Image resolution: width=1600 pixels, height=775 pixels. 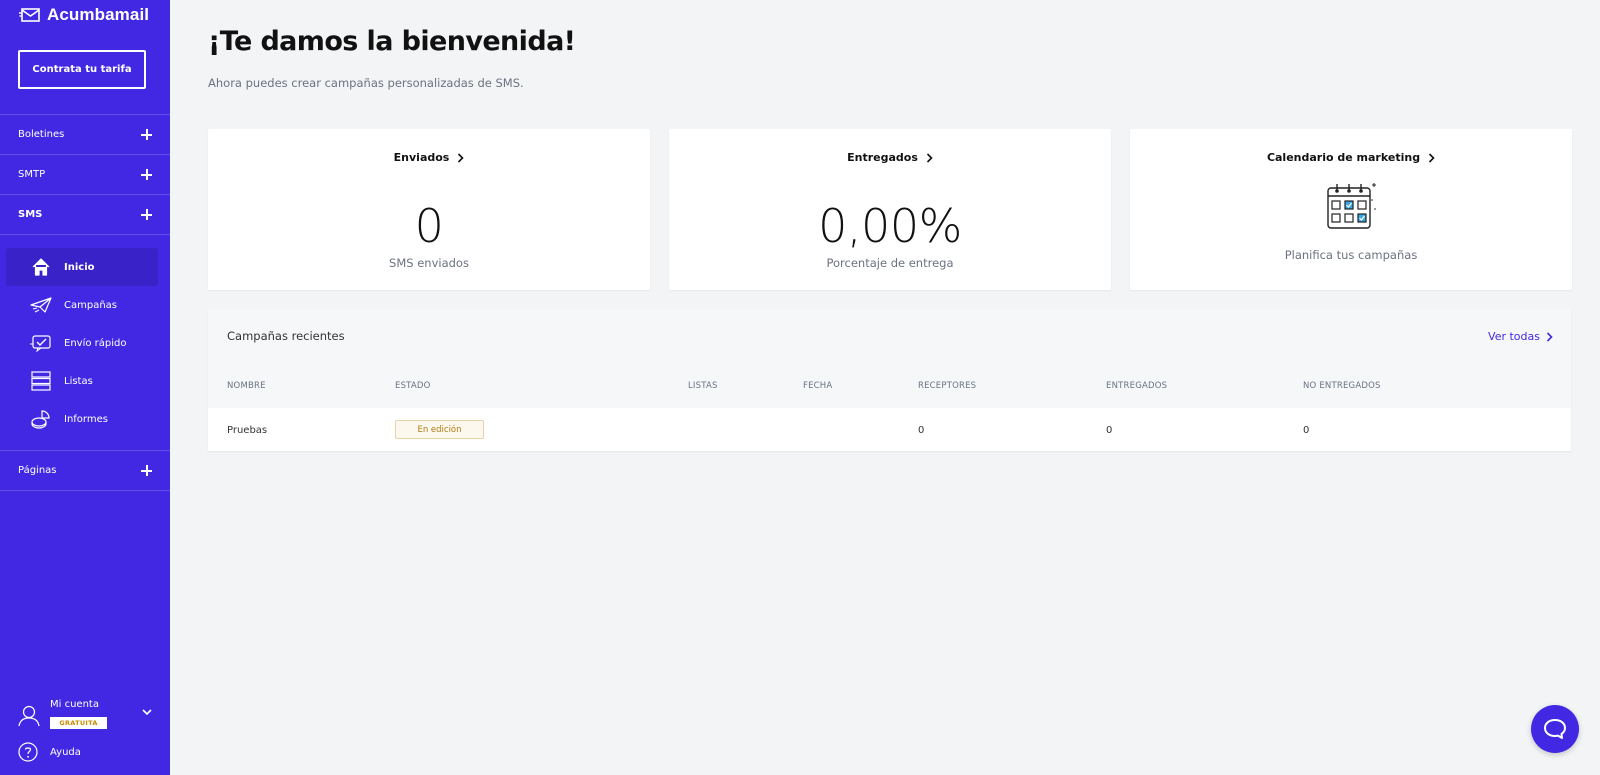 What do you see at coordinates (37, 470) in the screenshot?
I see `section-label: Páginas` at bounding box center [37, 470].